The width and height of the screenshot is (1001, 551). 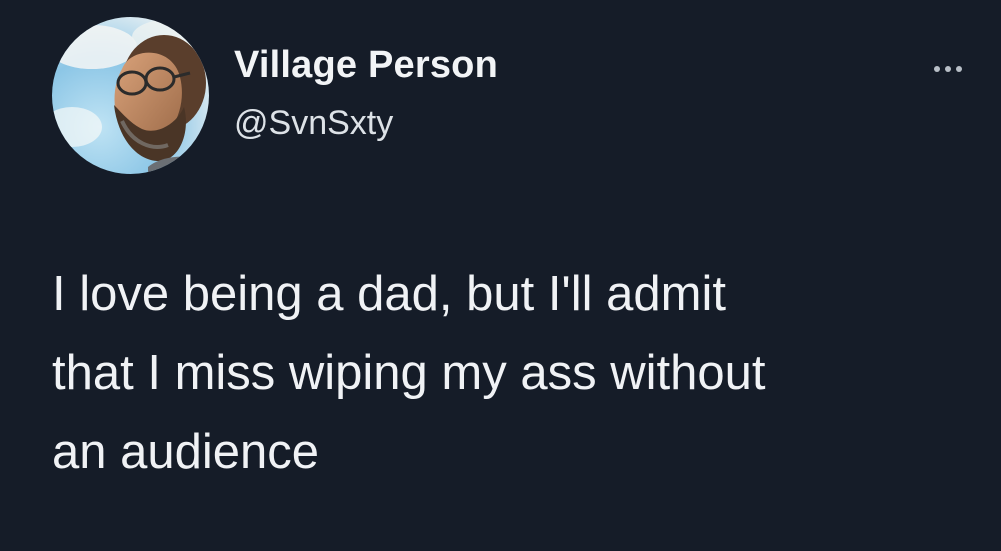 What do you see at coordinates (313, 123) in the screenshot?
I see `author-handle: @SvnSxty` at bounding box center [313, 123].